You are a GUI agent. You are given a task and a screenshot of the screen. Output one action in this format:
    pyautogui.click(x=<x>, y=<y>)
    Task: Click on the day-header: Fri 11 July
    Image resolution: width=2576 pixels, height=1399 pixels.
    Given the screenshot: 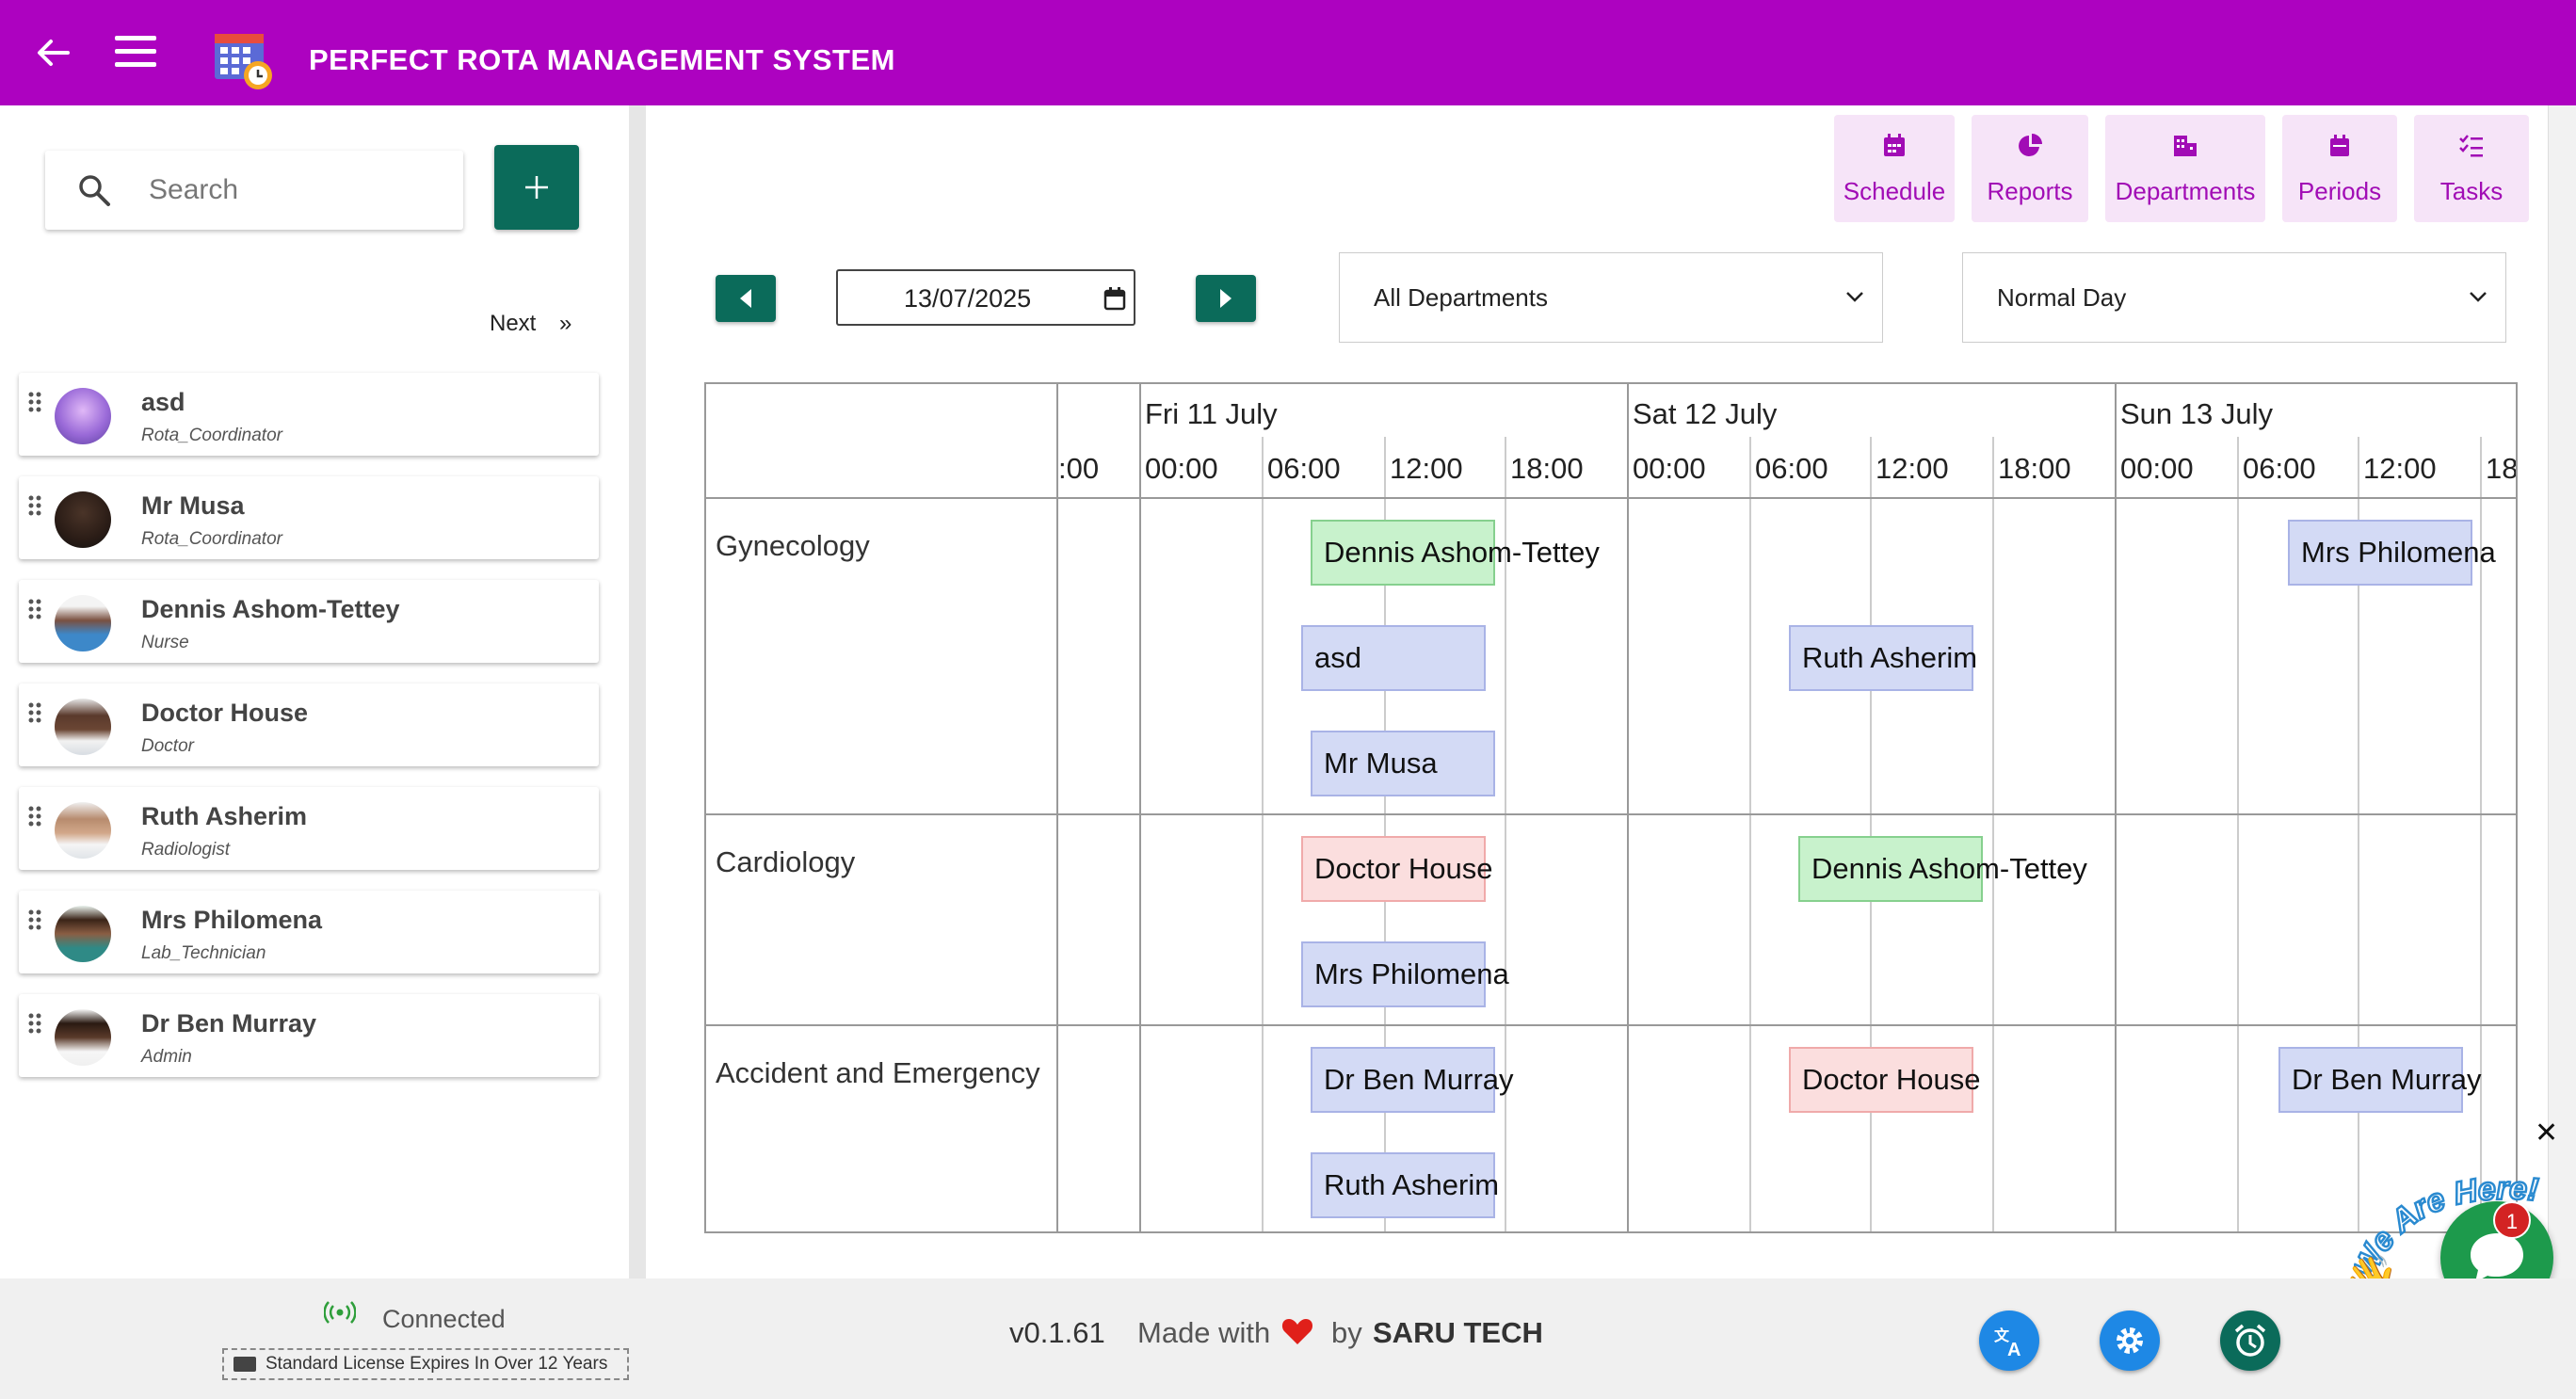 What is the action you would take?
    pyautogui.click(x=1211, y=413)
    